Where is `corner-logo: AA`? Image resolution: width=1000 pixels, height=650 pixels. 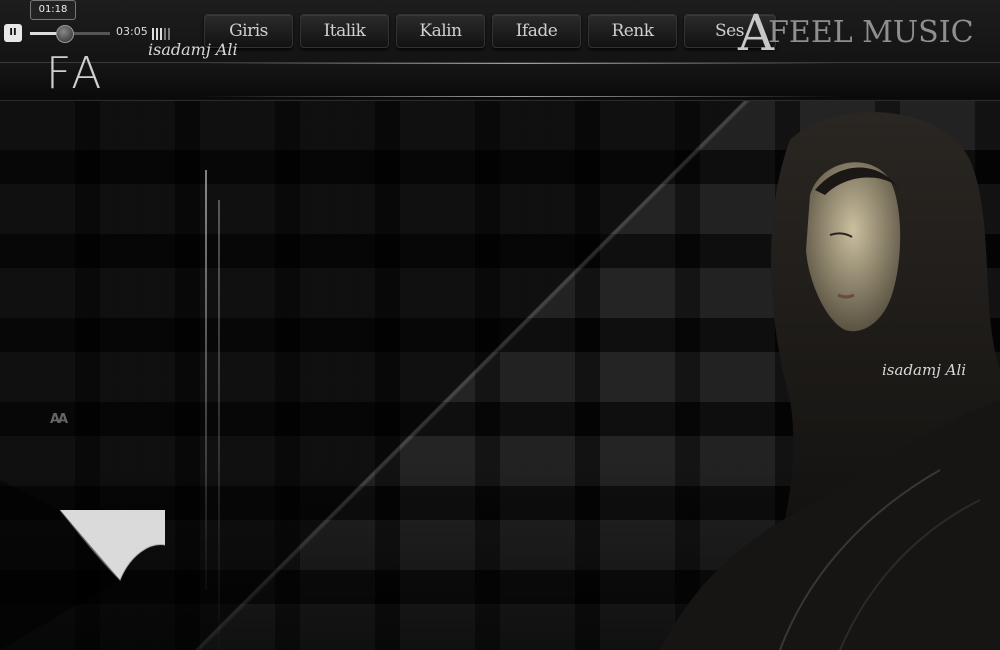 corner-logo: AA is located at coordinates (59, 419).